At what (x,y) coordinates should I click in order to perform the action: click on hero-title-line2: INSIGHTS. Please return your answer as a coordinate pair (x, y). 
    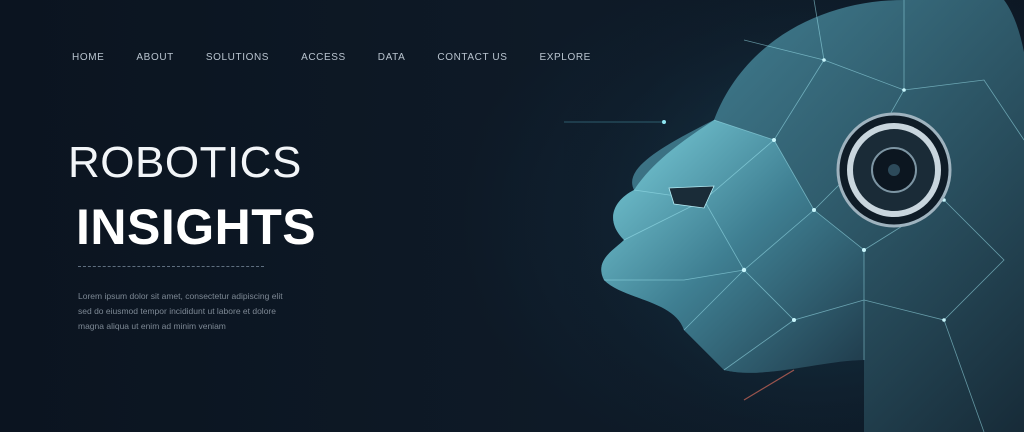
    Looking at the image, I should click on (196, 227).